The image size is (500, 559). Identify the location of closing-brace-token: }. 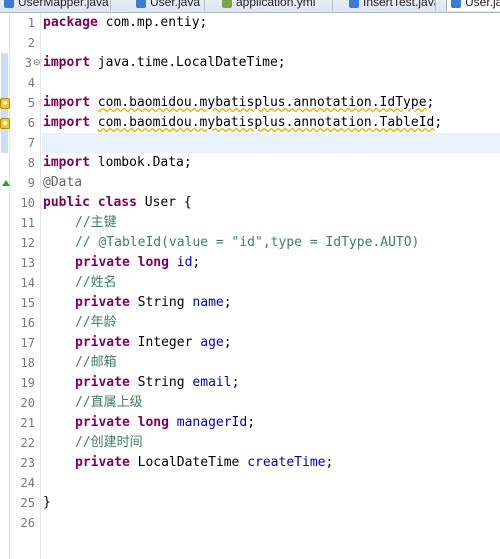
(47, 502).